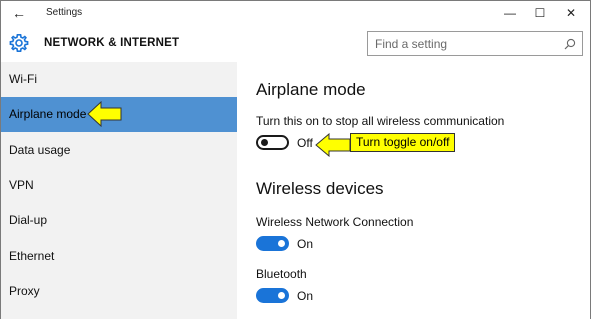  What do you see at coordinates (119, 291) in the screenshot?
I see `sidebar-item-proxy: Proxy` at bounding box center [119, 291].